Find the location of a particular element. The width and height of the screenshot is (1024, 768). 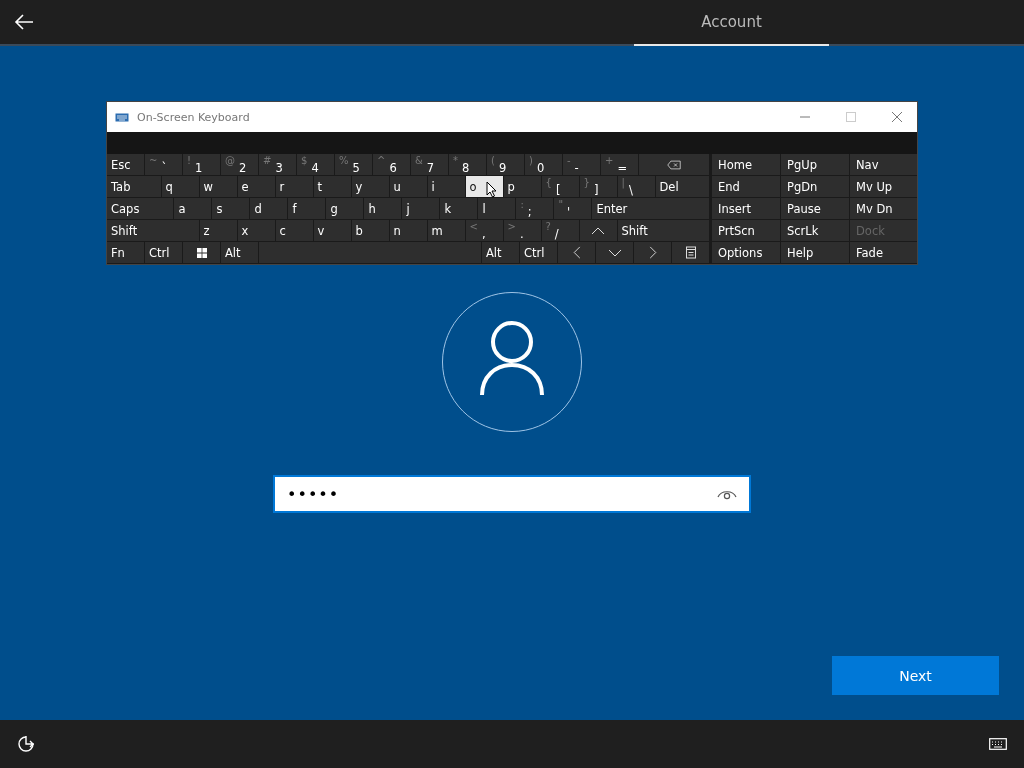

maximize-icon is located at coordinates (851, 117).